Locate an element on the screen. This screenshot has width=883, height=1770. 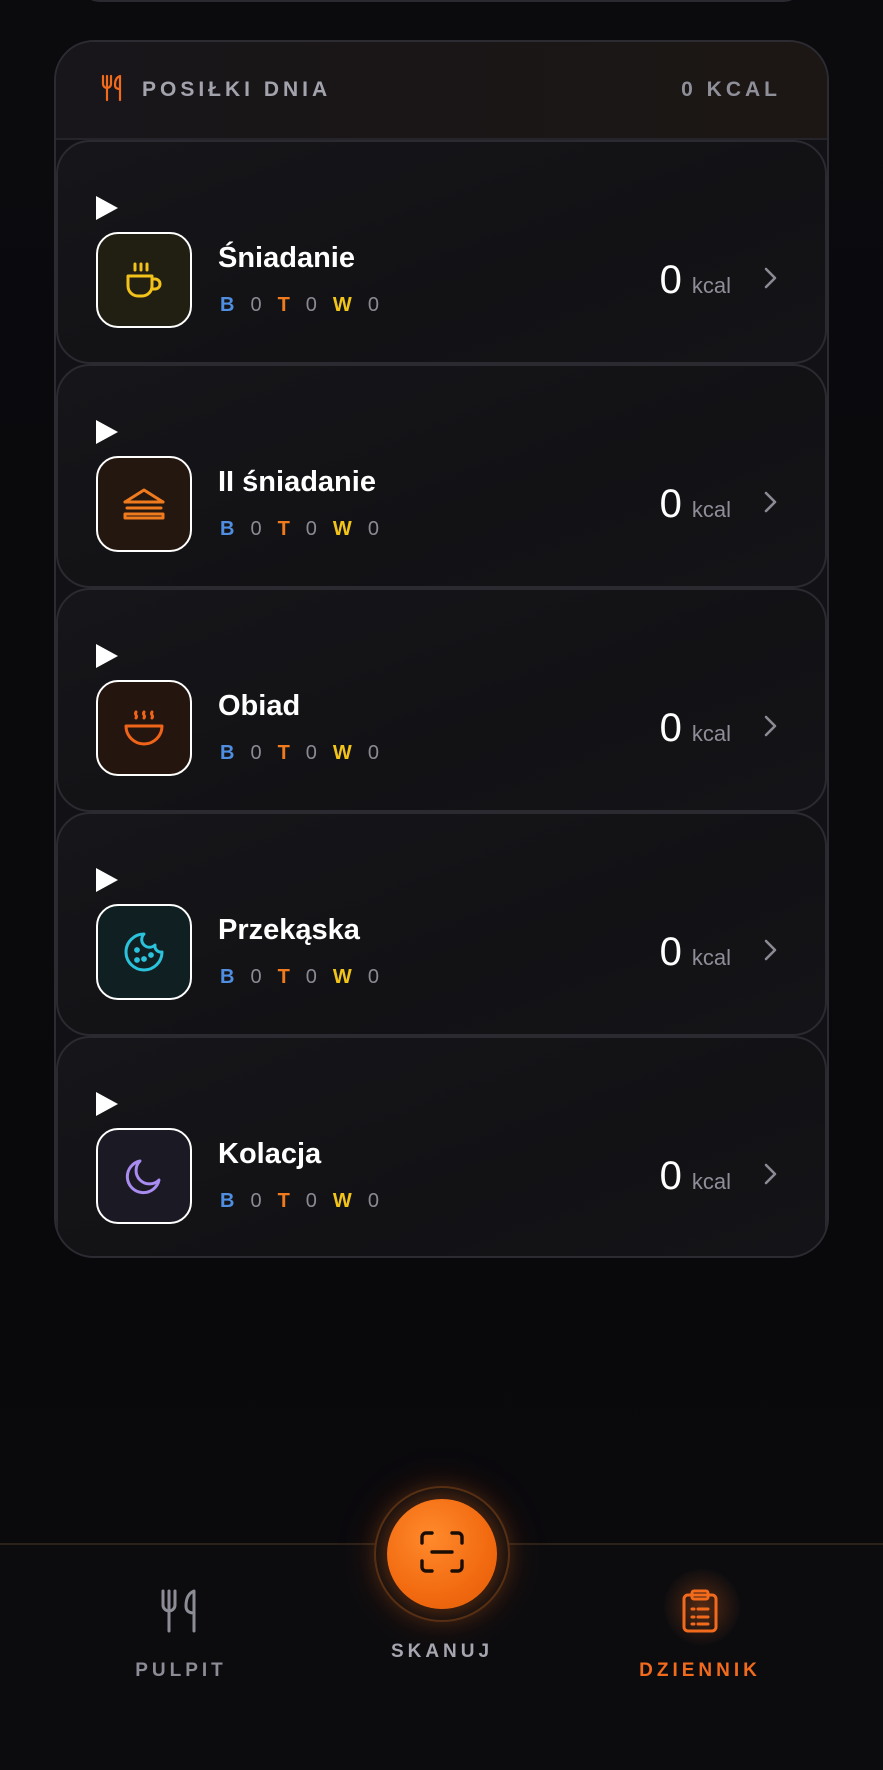
scan-button is located at coordinates (442, 1554).